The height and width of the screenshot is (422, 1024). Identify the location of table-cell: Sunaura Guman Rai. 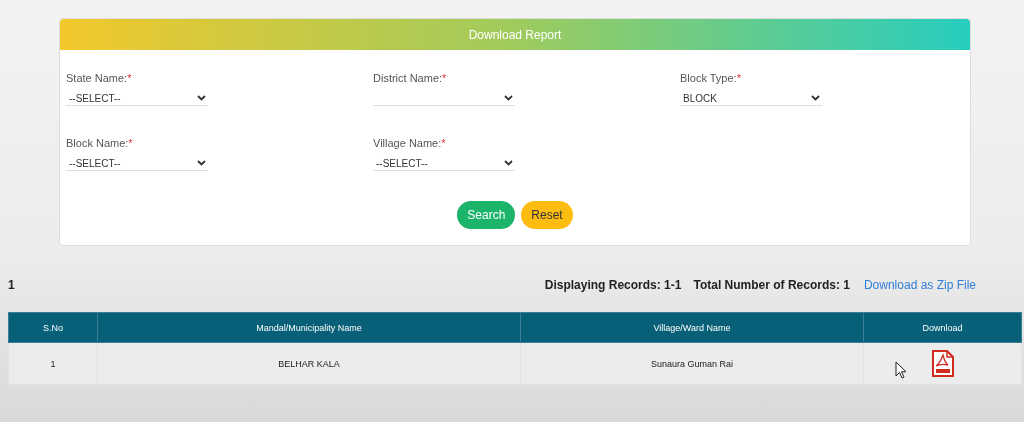
(692, 363).